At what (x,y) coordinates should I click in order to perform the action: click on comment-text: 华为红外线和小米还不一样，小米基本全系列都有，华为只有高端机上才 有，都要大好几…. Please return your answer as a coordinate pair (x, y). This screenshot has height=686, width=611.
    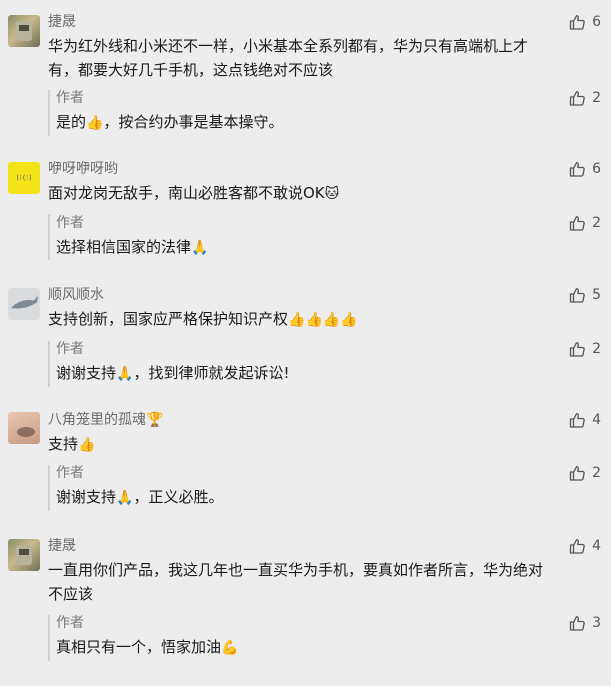
    Looking at the image, I should click on (308, 58).